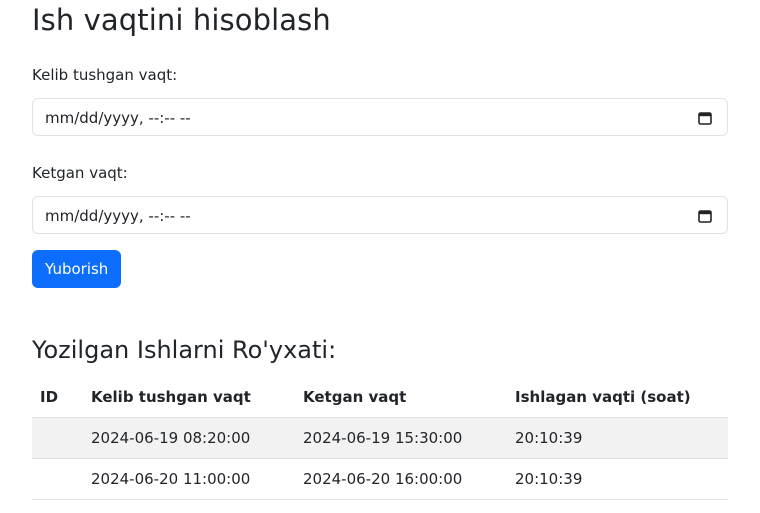  What do you see at coordinates (617, 397) in the screenshot?
I see `header-worked: Ishlagan vaqti (soat)` at bounding box center [617, 397].